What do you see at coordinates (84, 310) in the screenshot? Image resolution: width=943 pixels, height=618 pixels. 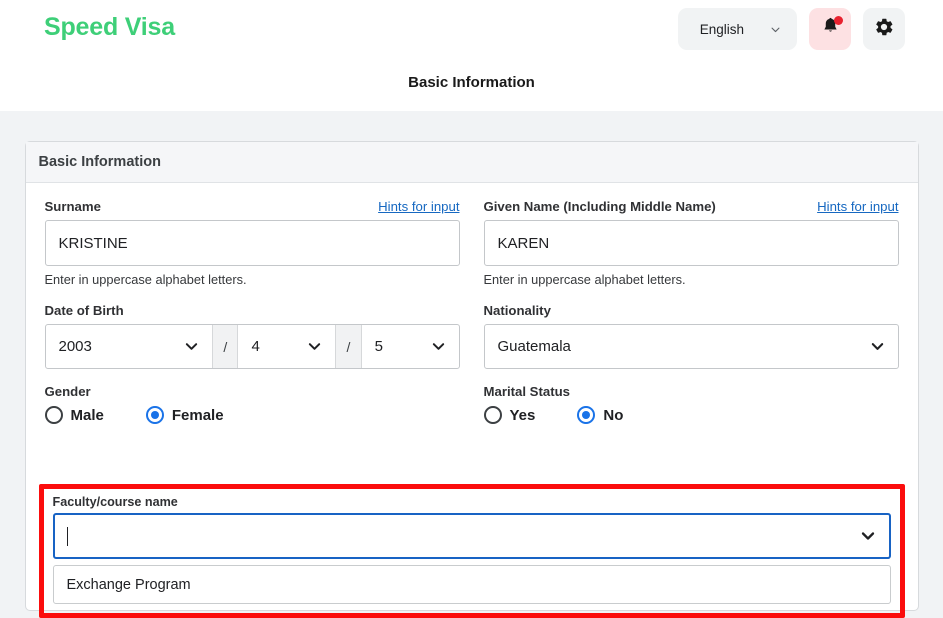 I see `date-of-birth-label: Date of Birth` at bounding box center [84, 310].